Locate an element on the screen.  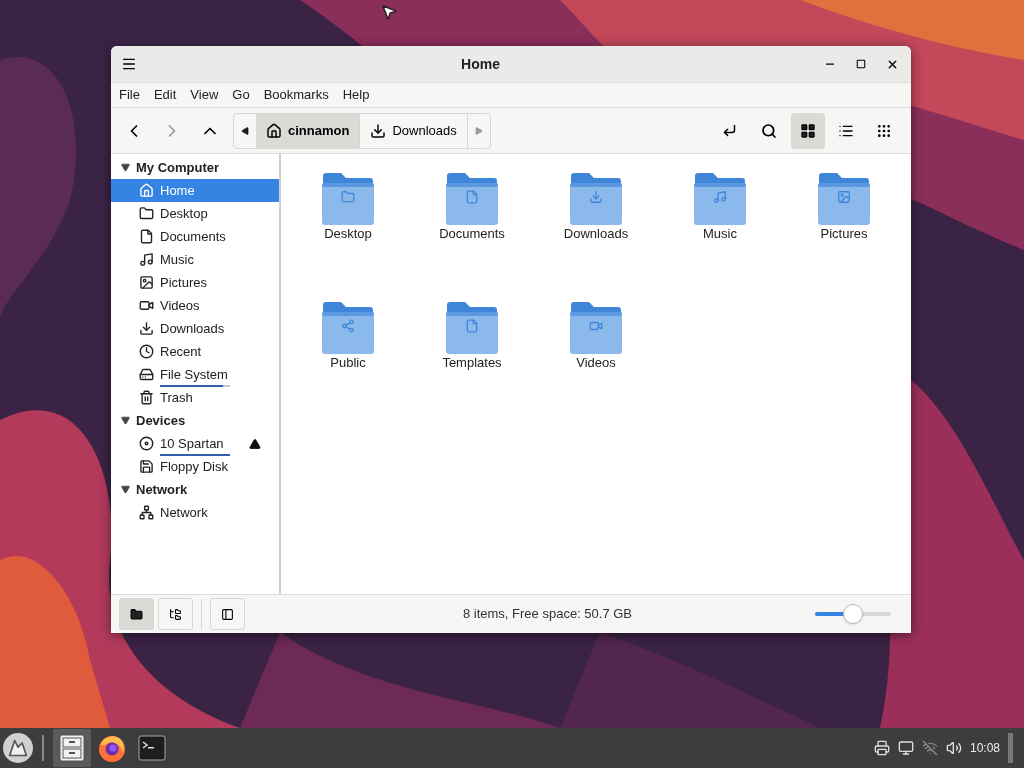
folder-item: Desktop is located at coordinates (348, 218).